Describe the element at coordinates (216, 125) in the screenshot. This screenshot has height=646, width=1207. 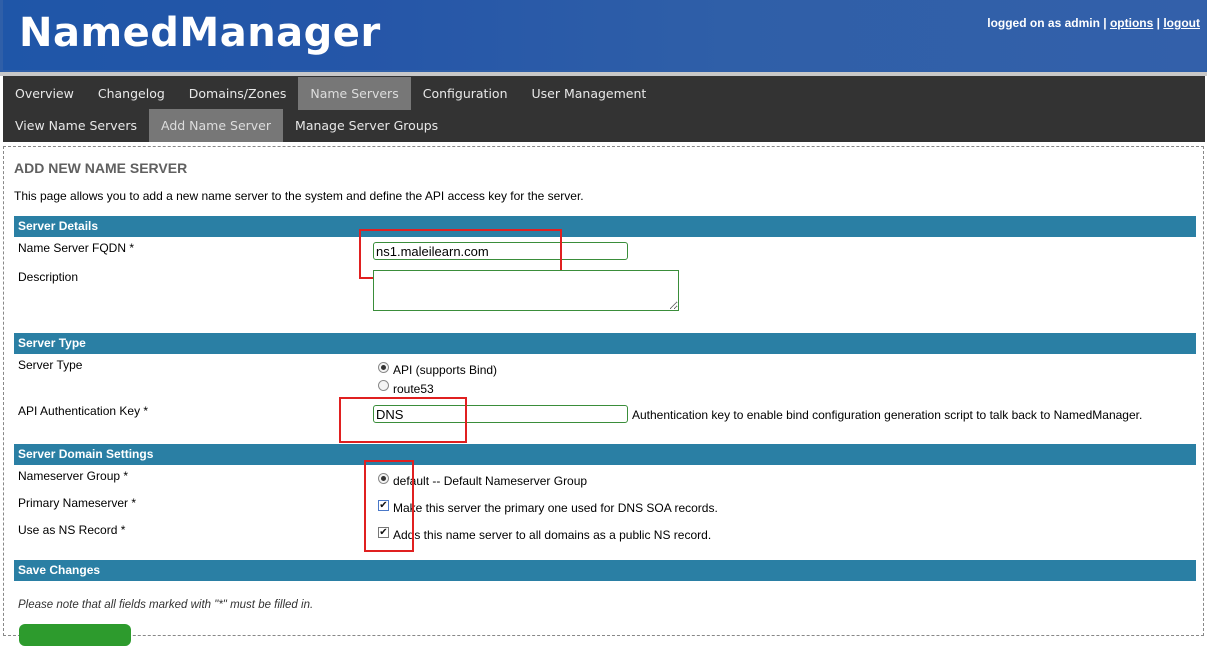
I see `subnav-add-name-server: Add Name Server` at that location.